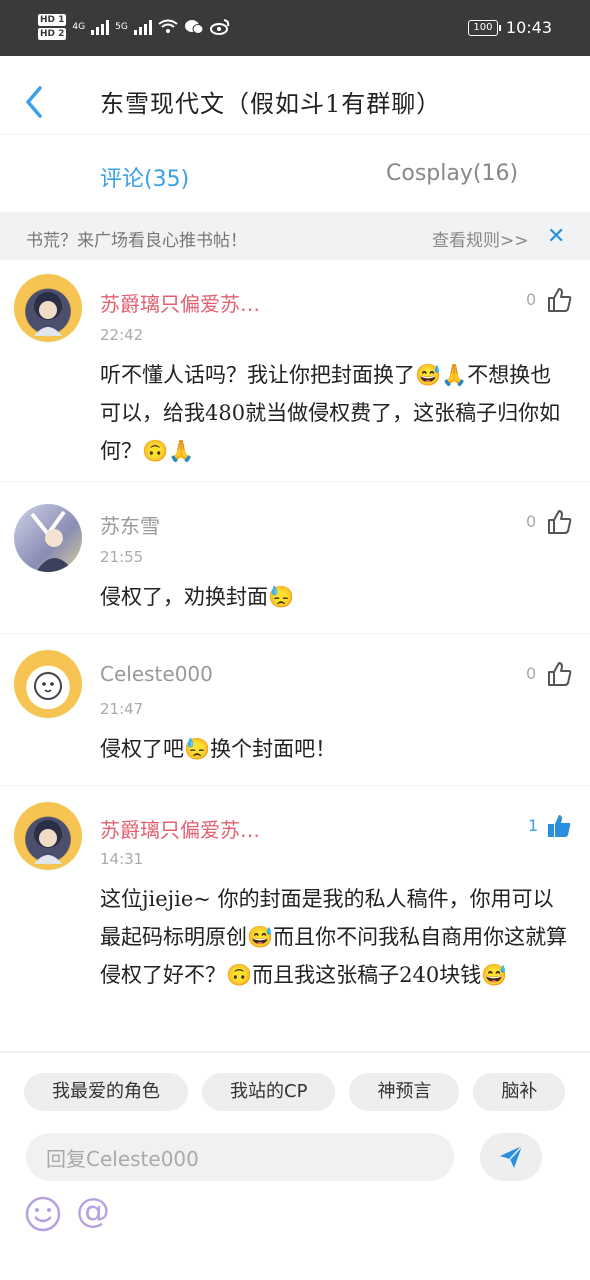 Image resolution: width=590 pixels, height=1280 pixels. Describe the element at coordinates (93, 1211) in the screenshot. I see `mention-icon: @` at that location.